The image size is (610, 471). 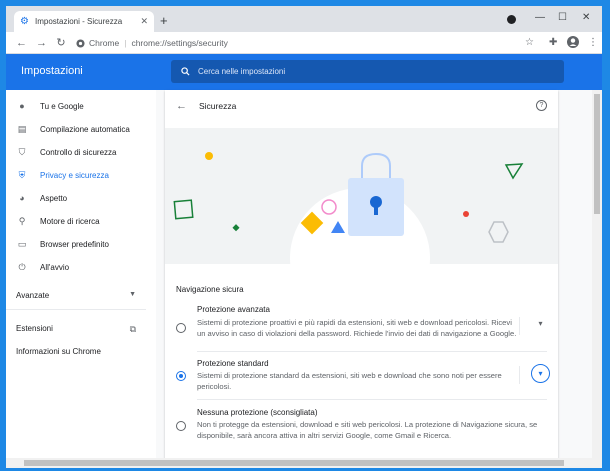 What do you see at coordinates (61, 42) in the screenshot?
I see `reload-icon: ↻` at bounding box center [61, 42].